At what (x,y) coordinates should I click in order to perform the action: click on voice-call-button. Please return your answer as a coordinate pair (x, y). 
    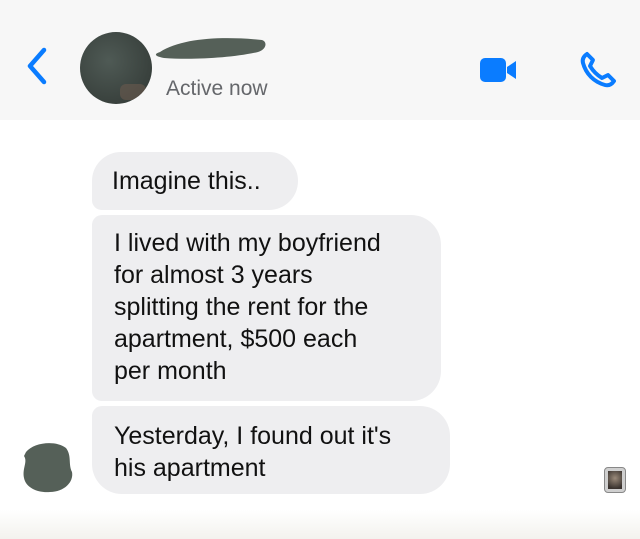
    Looking at the image, I should click on (598, 70).